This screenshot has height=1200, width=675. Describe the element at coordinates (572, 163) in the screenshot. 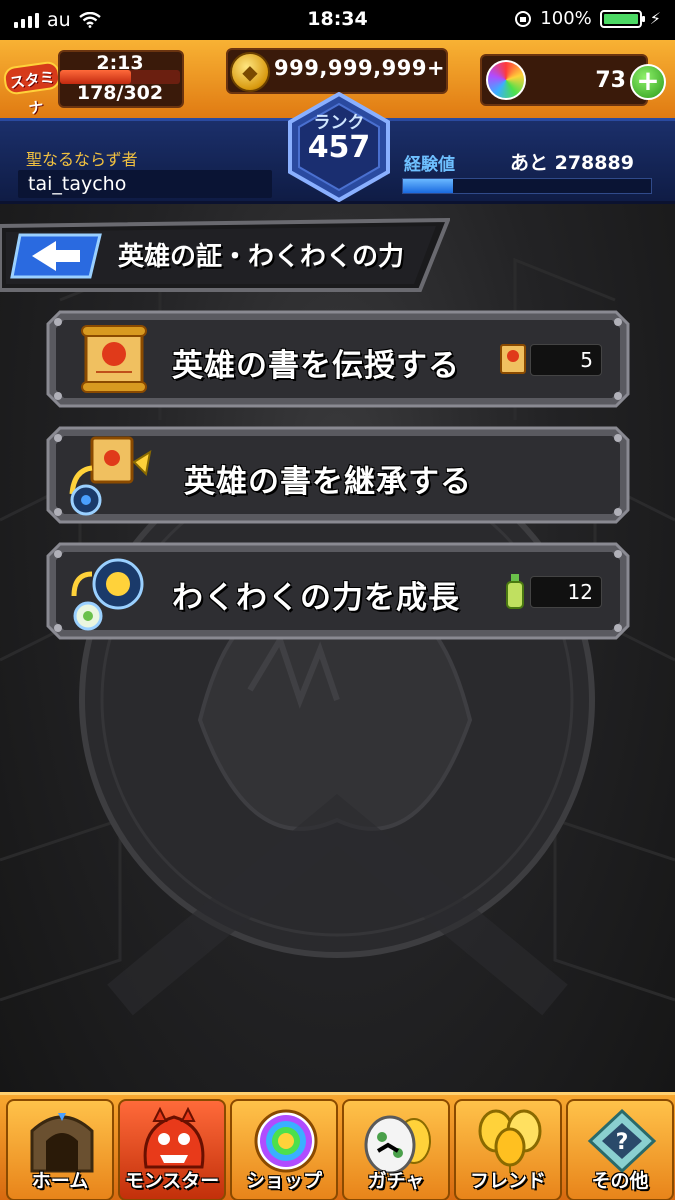

I see `exp-remaining: あと 278889` at that location.